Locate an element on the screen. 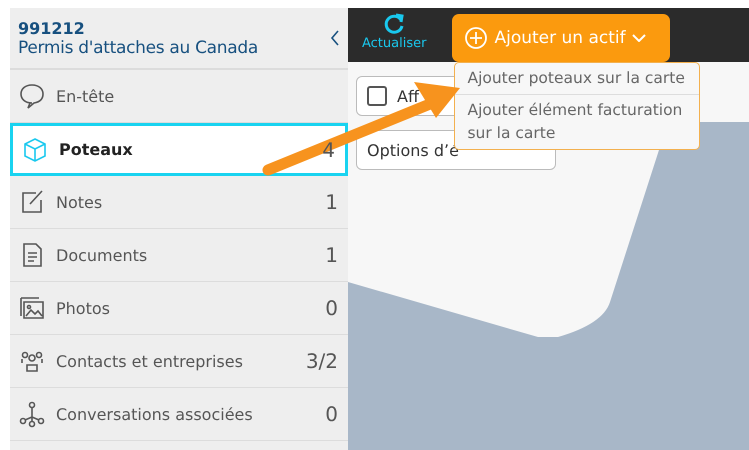 The width and height of the screenshot is (749, 450). speech-bubble-icon is located at coordinates (32, 96).